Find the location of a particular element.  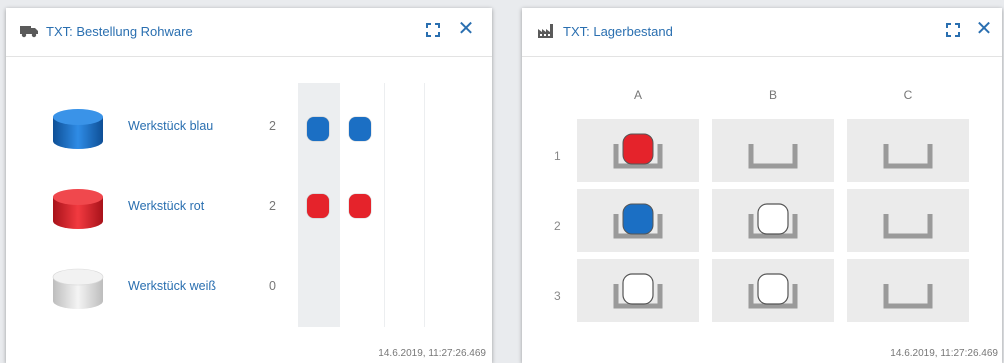

row-header-2: 2 is located at coordinates (557, 226).